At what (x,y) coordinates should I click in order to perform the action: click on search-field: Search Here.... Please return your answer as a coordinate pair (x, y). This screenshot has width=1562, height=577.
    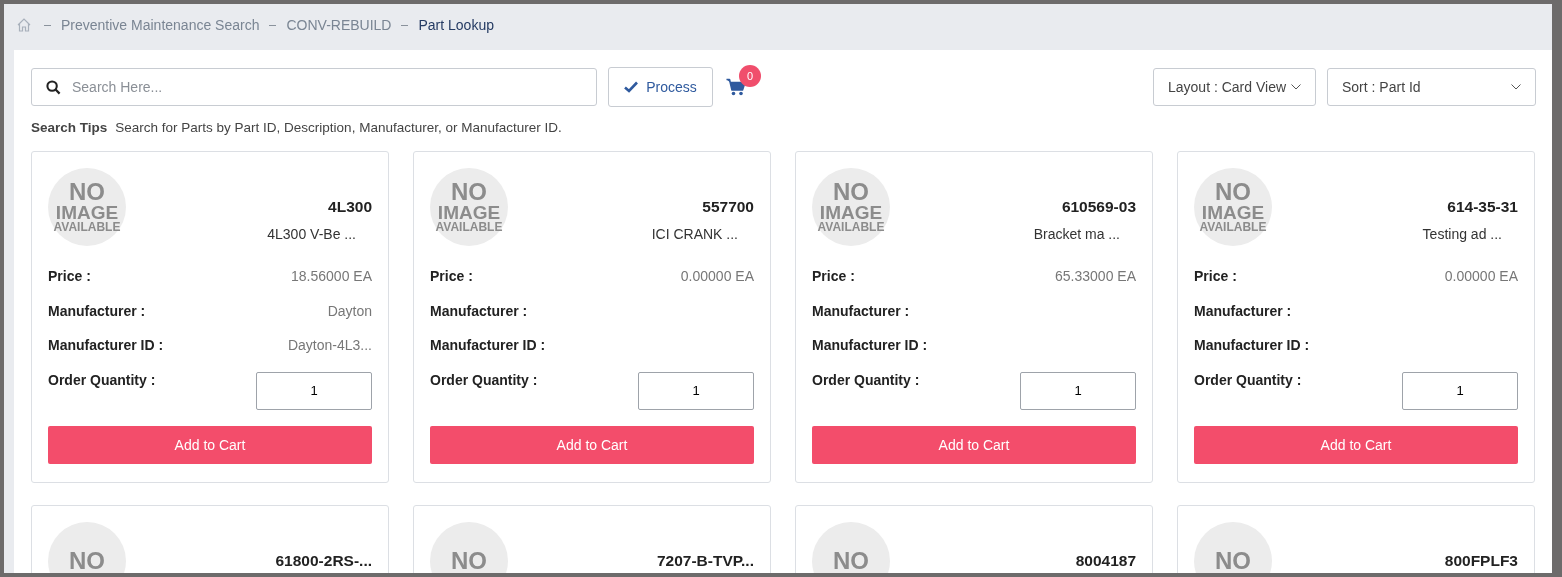
    Looking at the image, I should click on (314, 87).